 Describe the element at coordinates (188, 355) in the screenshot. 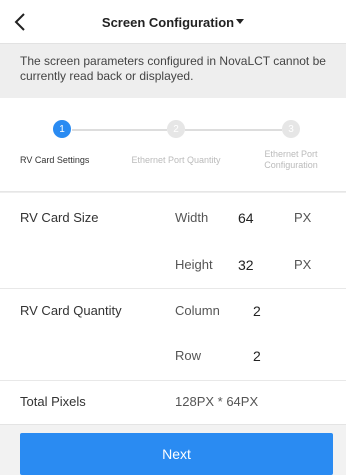

I see `row-count-label: Row` at that location.